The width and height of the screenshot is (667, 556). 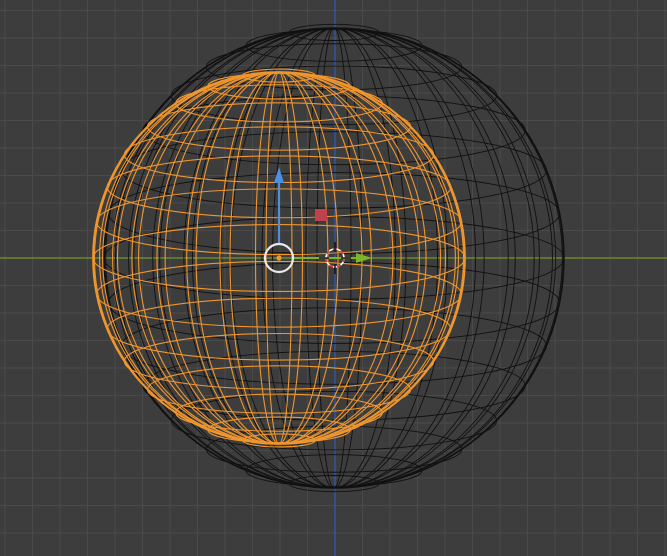 What do you see at coordinates (279, 258) in the screenshot?
I see `object-origin-dot` at bounding box center [279, 258].